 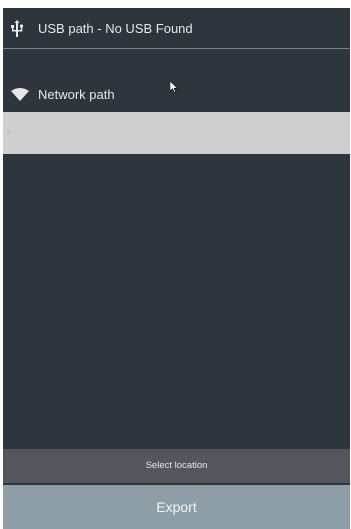 What do you see at coordinates (17, 29) in the screenshot?
I see `usb-icon` at bounding box center [17, 29].